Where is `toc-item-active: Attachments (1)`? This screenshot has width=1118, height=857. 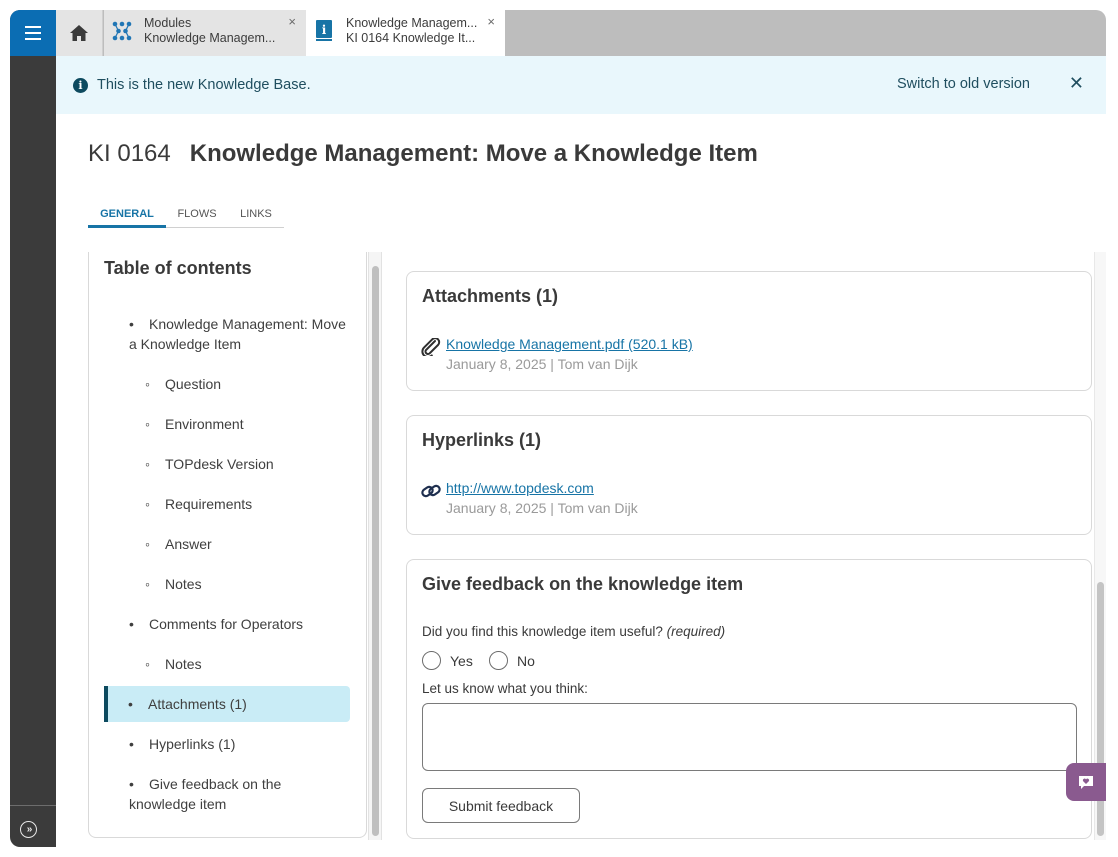
toc-item-active: Attachments (1) is located at coordinates (227, 704).